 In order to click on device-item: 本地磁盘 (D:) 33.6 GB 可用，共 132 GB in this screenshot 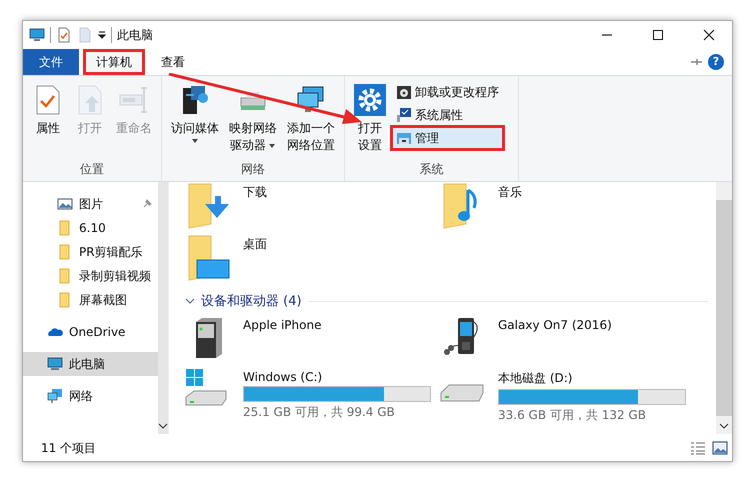, I will do `click(567, 396)`.